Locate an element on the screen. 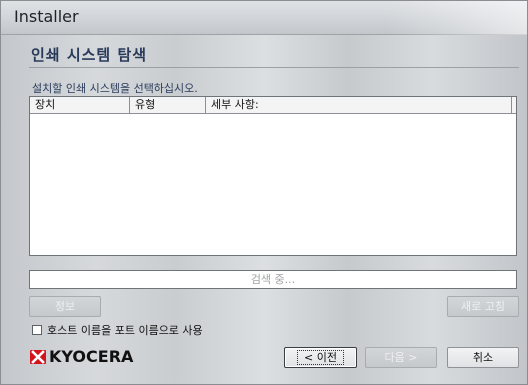 This screenshot has height=385, width=528. list-header: 장치 유형 세부 사항: is located at coordinates (273, 105).